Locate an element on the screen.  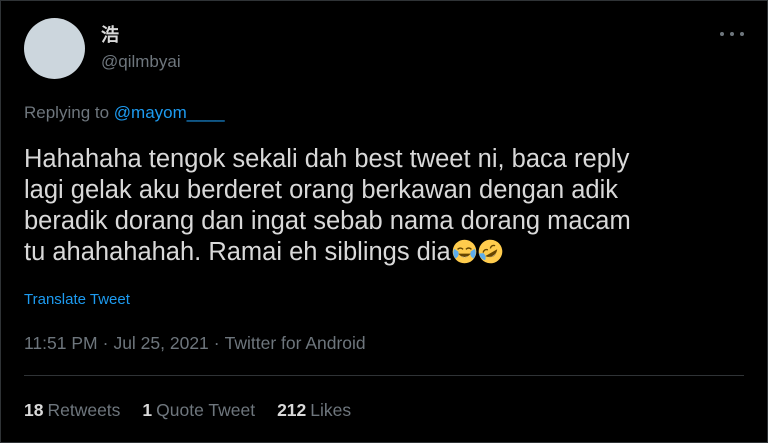
tweet-text-line-last: tu ahahahahah. Ramai eh siblings dia is located at coordinates (379, 252).